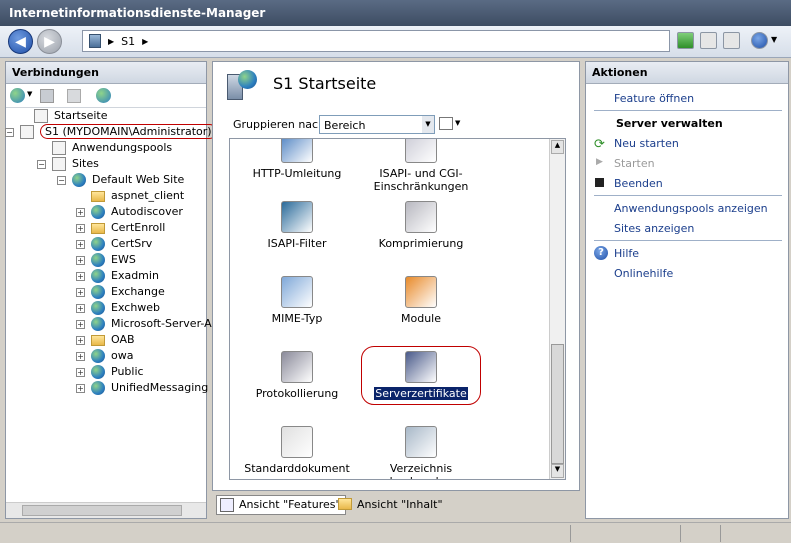 The image size is (791, 543). I want to click on connections-header: Verbindungen, so click(106, 73).